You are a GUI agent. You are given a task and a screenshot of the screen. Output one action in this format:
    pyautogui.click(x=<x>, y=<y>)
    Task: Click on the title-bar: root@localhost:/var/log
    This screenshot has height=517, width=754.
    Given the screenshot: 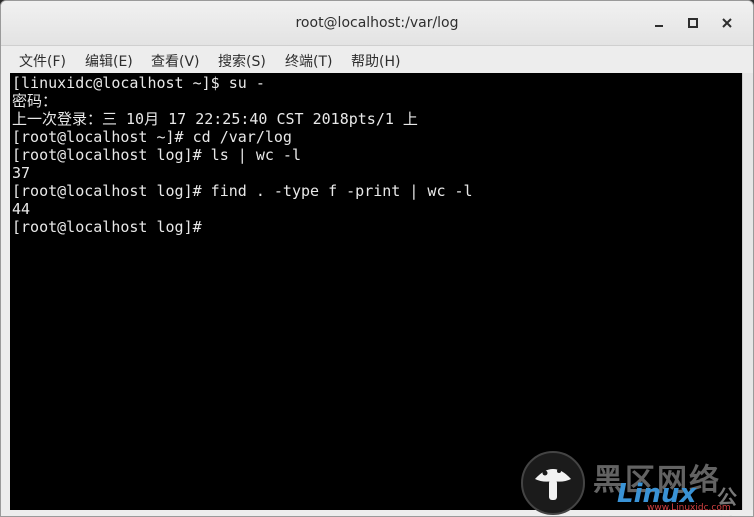 What is the action you would take?
    pyautogui.click(x=377, y=23)
    